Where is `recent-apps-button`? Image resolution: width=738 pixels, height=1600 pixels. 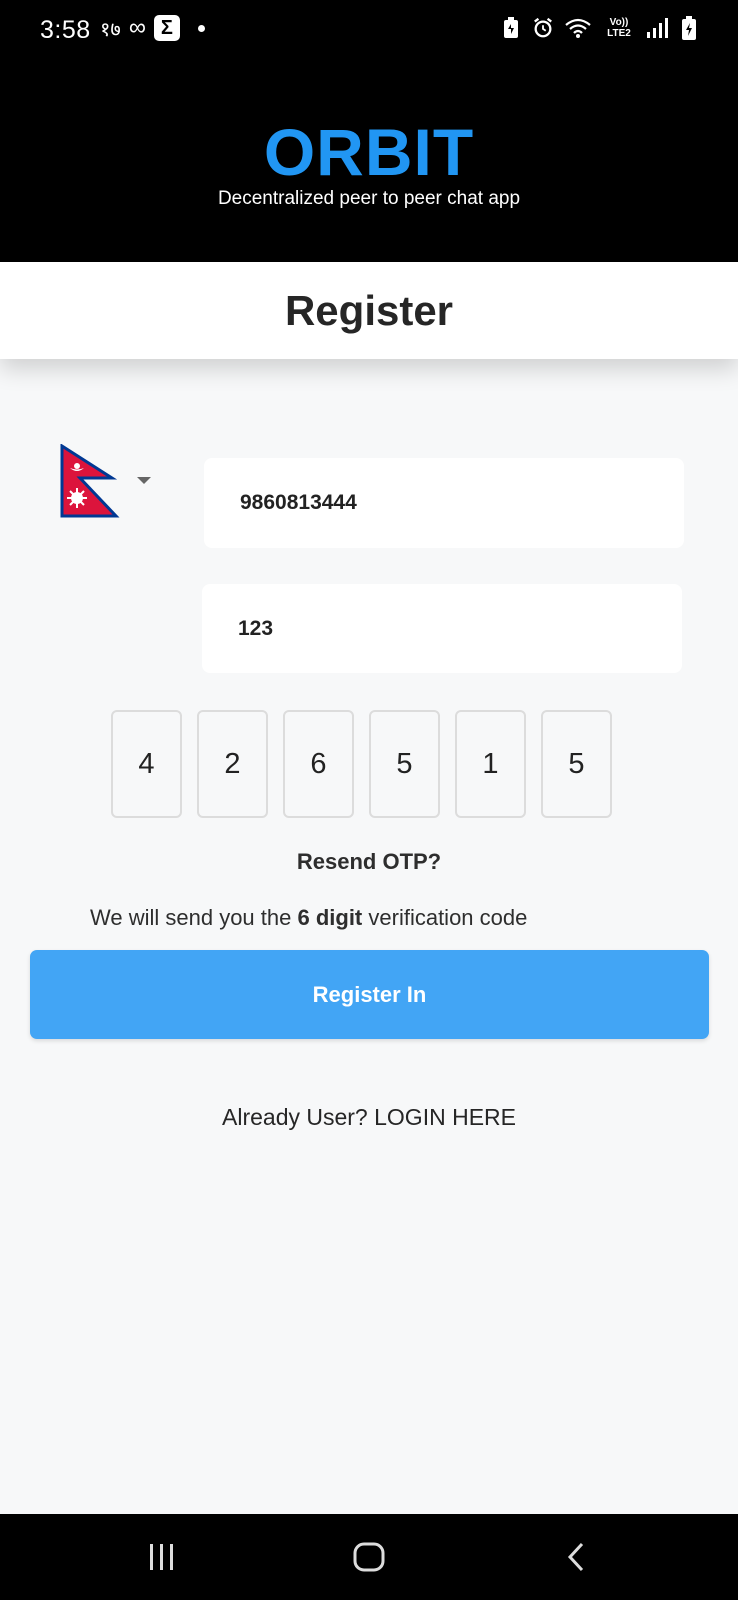 recent-apps-button is located at coordinates (162, 1557).